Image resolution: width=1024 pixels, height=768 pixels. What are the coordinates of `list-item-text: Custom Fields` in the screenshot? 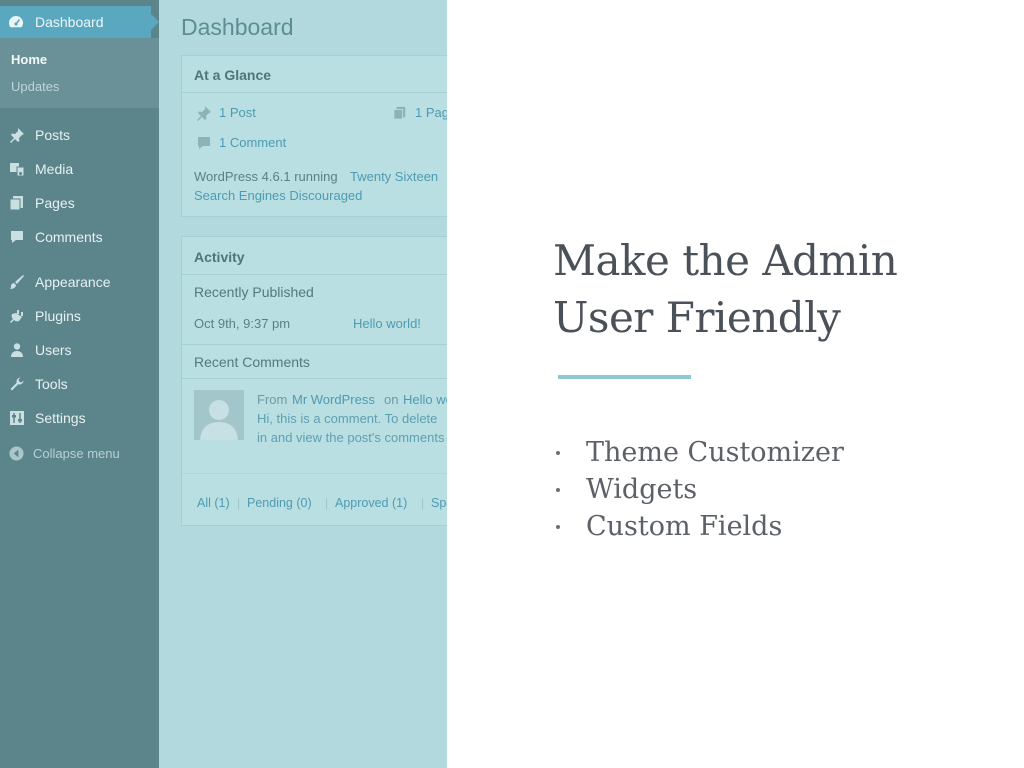 It's located at (684, 526).